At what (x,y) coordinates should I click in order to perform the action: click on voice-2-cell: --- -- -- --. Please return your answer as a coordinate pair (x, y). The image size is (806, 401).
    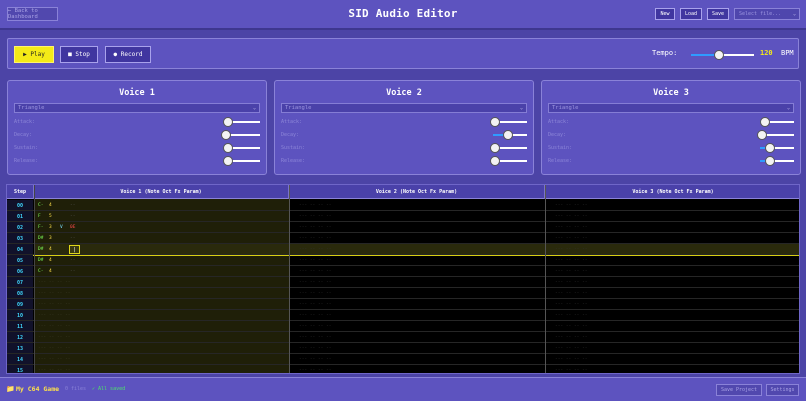
    Looking at the image, I should click on (315, 369).